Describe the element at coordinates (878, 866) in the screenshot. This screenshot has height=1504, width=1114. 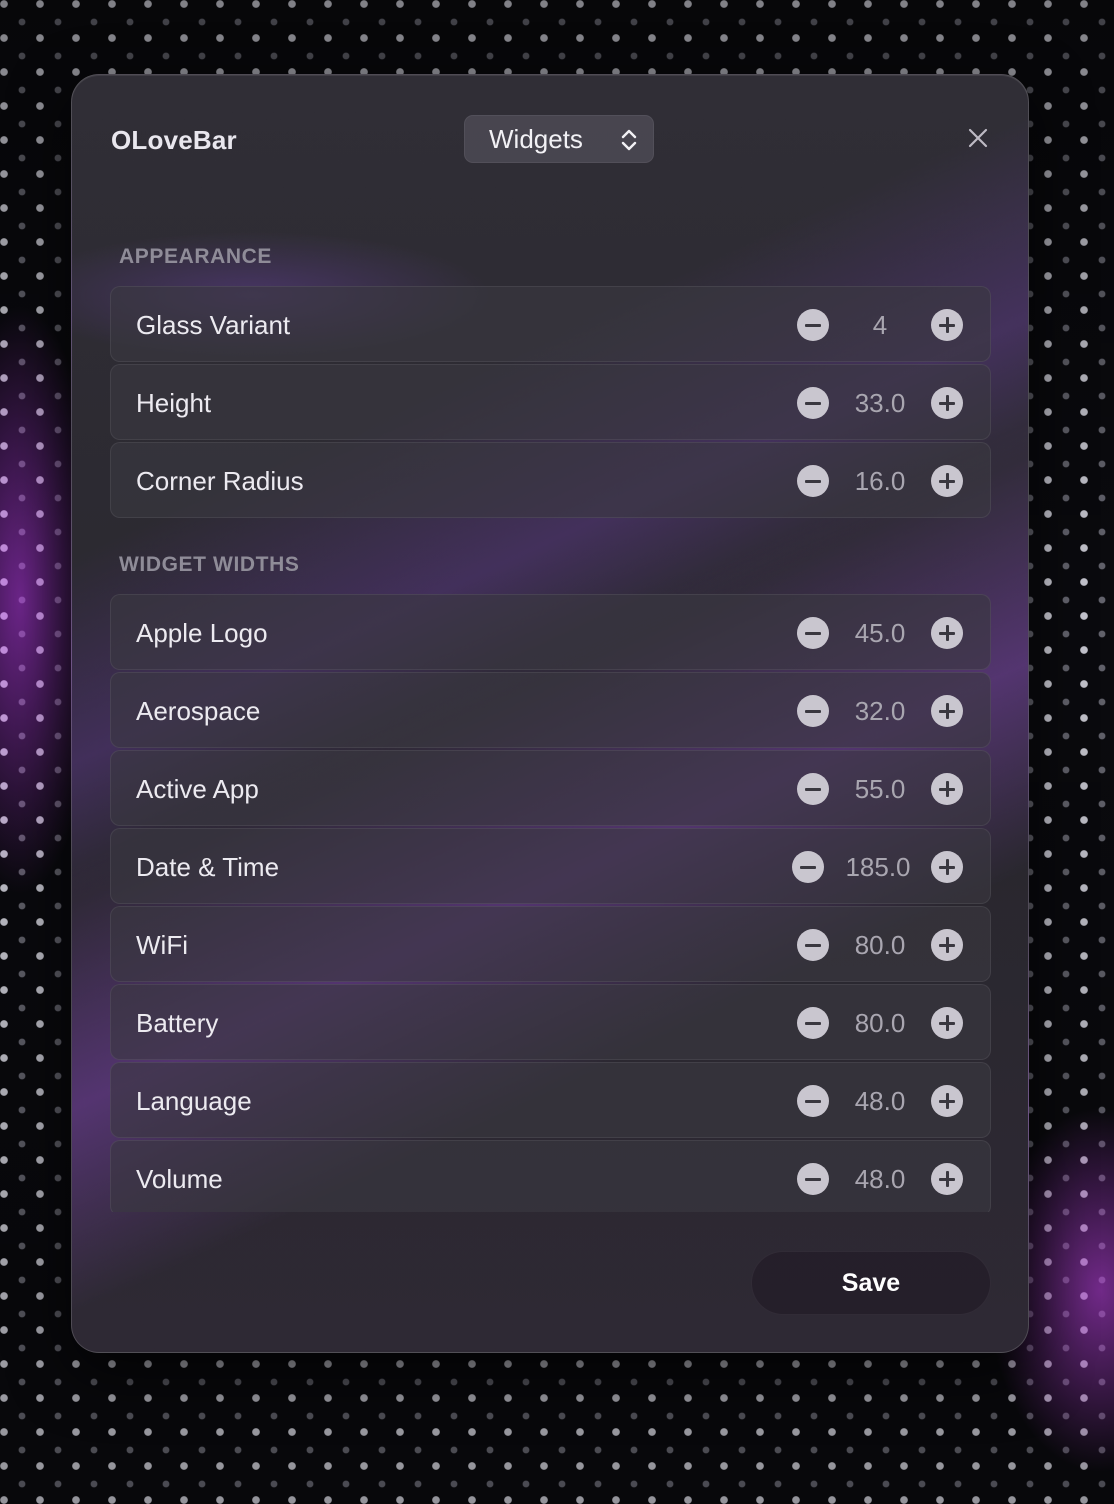
I see `setting-value: 185.0` at that location.